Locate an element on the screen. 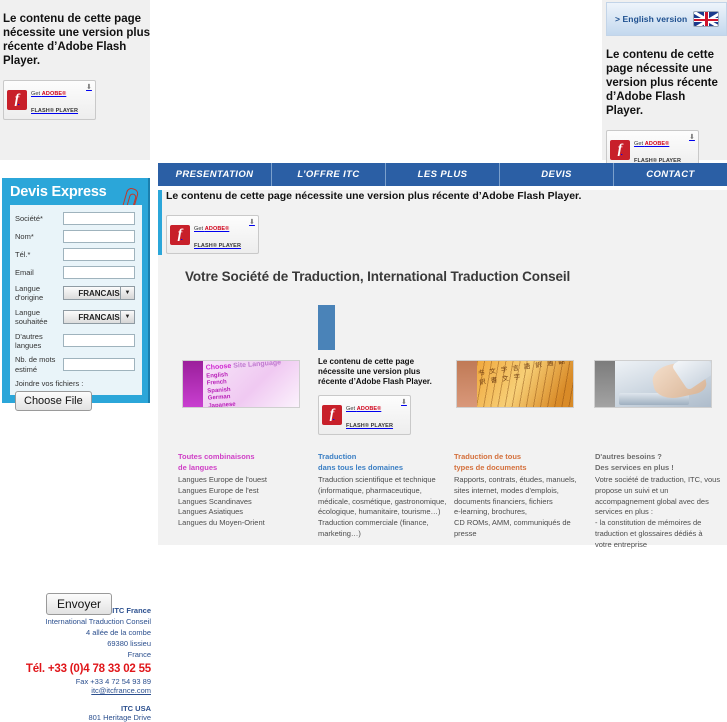 This screenshot has height=722, width=727. column-heading-line2: Des services en plus ! is located at coordinates (634, 467).